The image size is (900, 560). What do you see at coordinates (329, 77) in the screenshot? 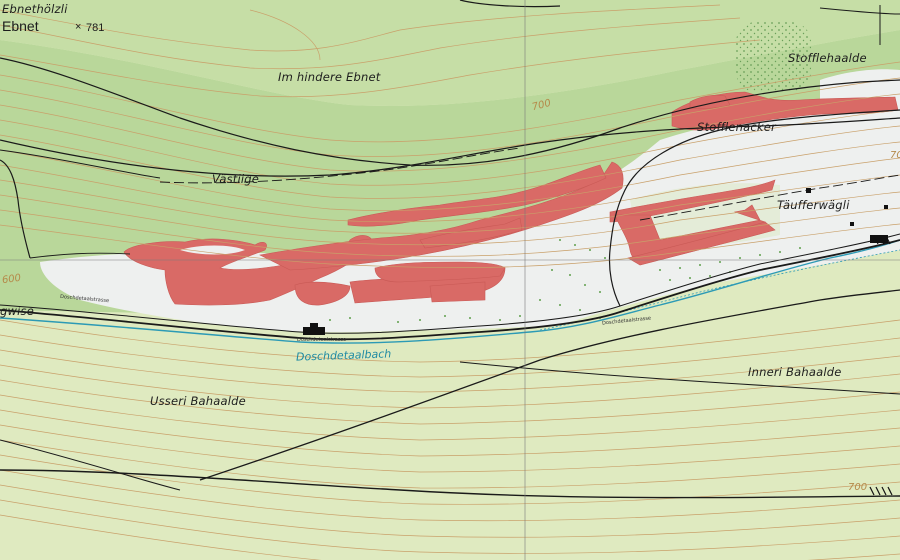
I see `place-label-im-hindere-ebnet: Im hindere Ebnet` at bounding box center [329, 77].